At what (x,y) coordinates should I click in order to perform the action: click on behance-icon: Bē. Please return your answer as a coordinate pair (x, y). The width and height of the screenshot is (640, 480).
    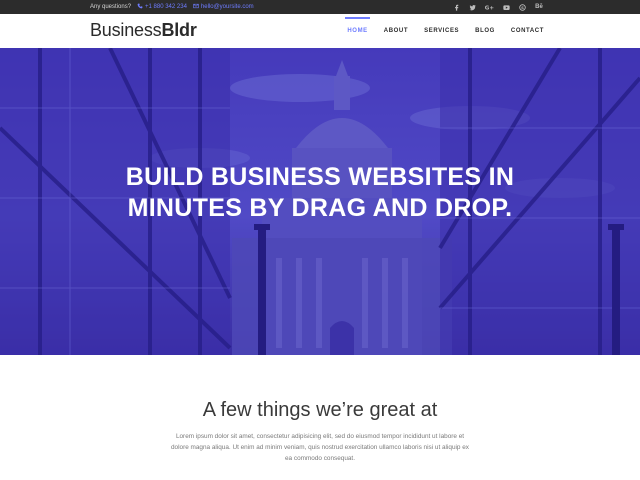
    Looking at the image, I should click on (539, 7).